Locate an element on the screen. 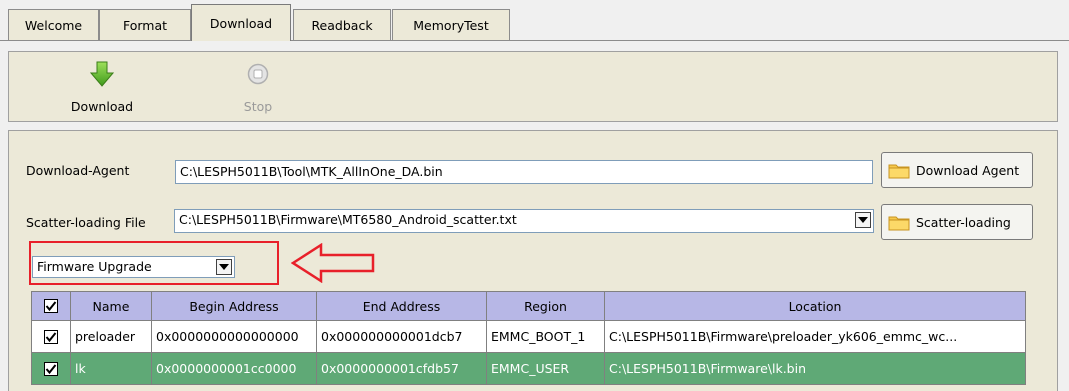 The height and width of the screenshot is (391, 1069). tab-readback: Readback is located at coordinates (342, 24).